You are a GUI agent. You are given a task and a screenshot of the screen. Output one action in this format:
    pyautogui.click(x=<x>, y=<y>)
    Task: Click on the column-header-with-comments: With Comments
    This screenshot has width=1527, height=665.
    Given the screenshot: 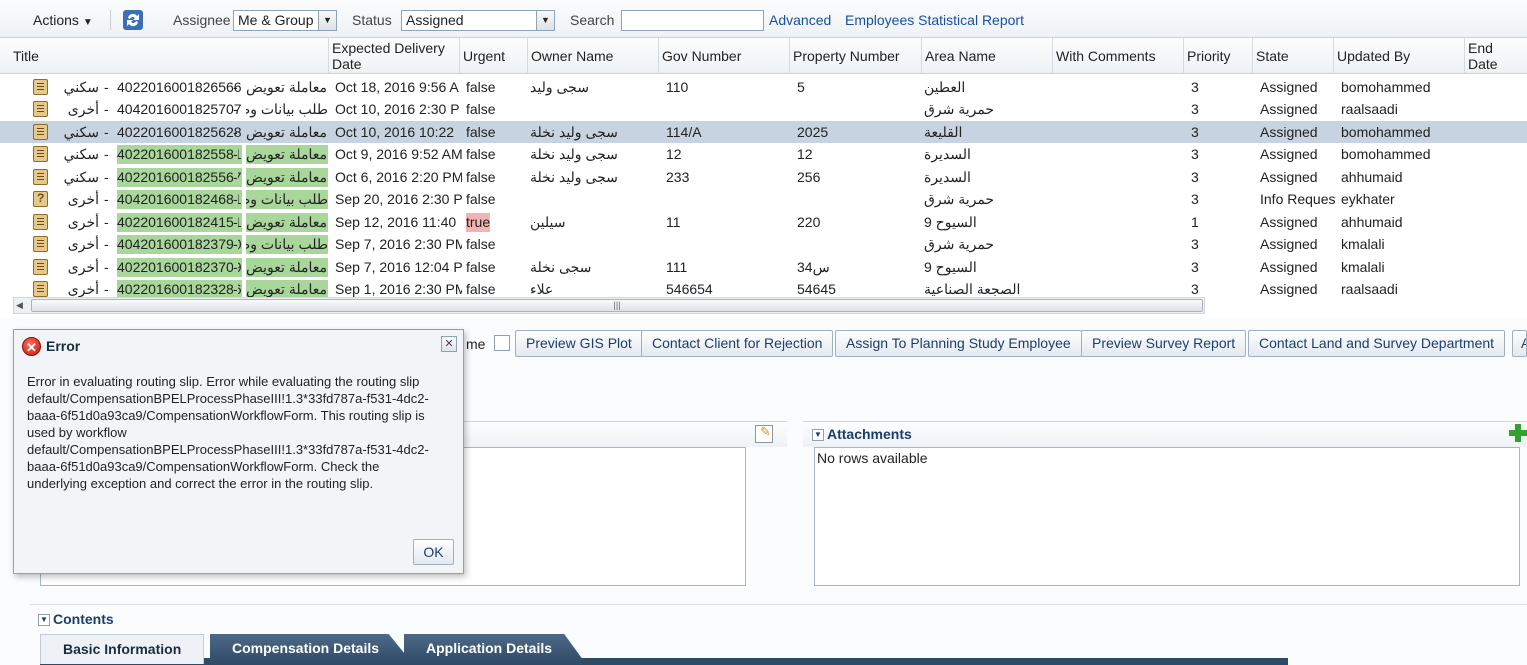 What is the action you would take?
    pyautogui.click(x=1117, y=56)
    